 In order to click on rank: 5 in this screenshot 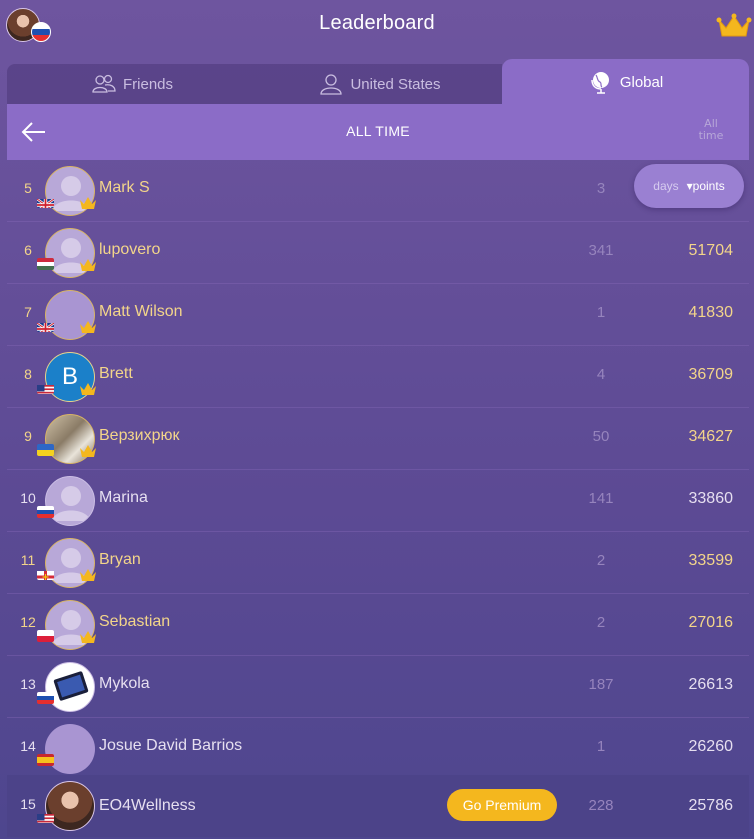, I will do `click(28, 188)`.